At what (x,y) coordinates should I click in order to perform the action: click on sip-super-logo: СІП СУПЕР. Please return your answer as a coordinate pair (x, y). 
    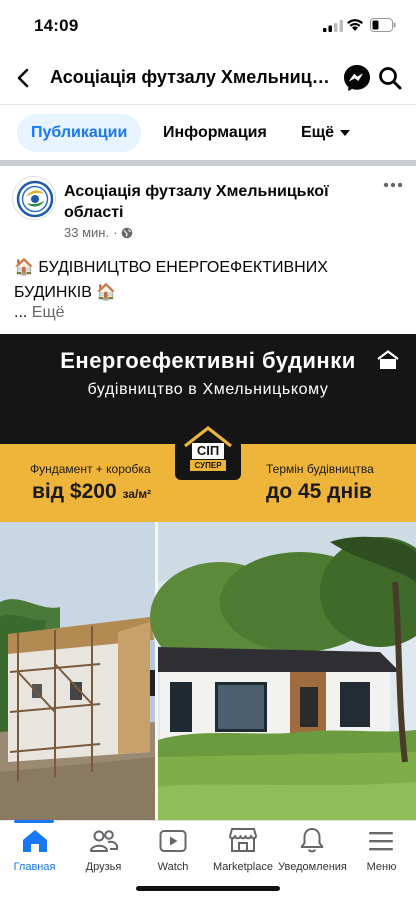
    Looking at the image, I should click on (208, 451).